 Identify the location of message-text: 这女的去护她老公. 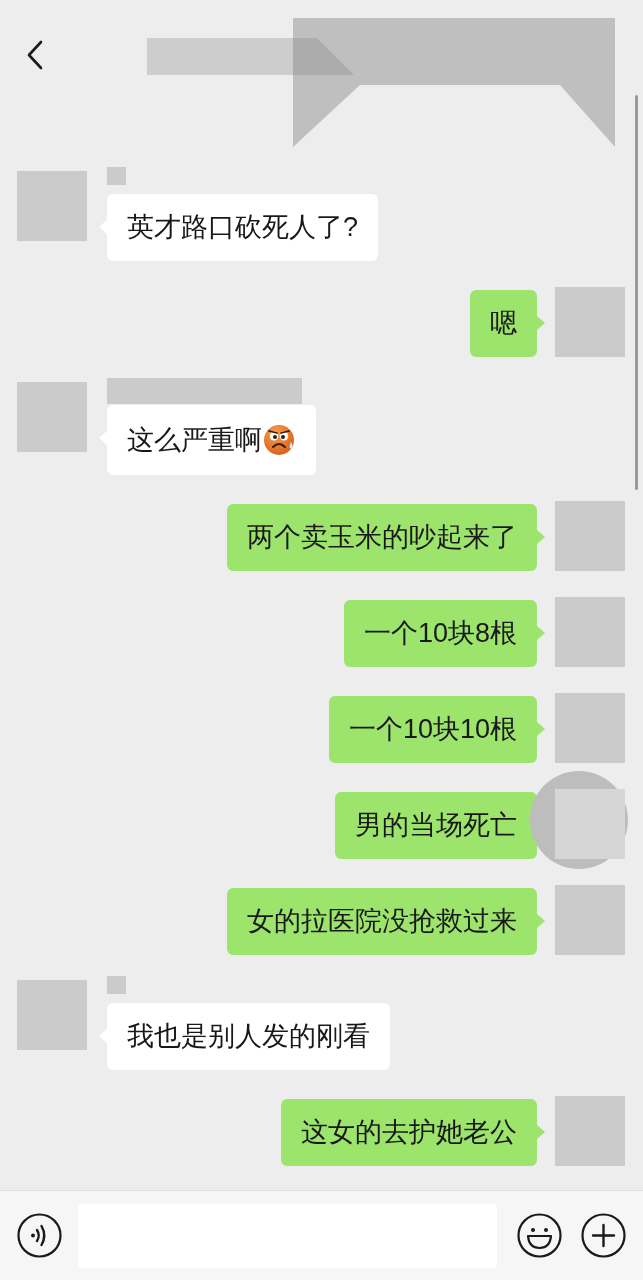
(409, 1132).